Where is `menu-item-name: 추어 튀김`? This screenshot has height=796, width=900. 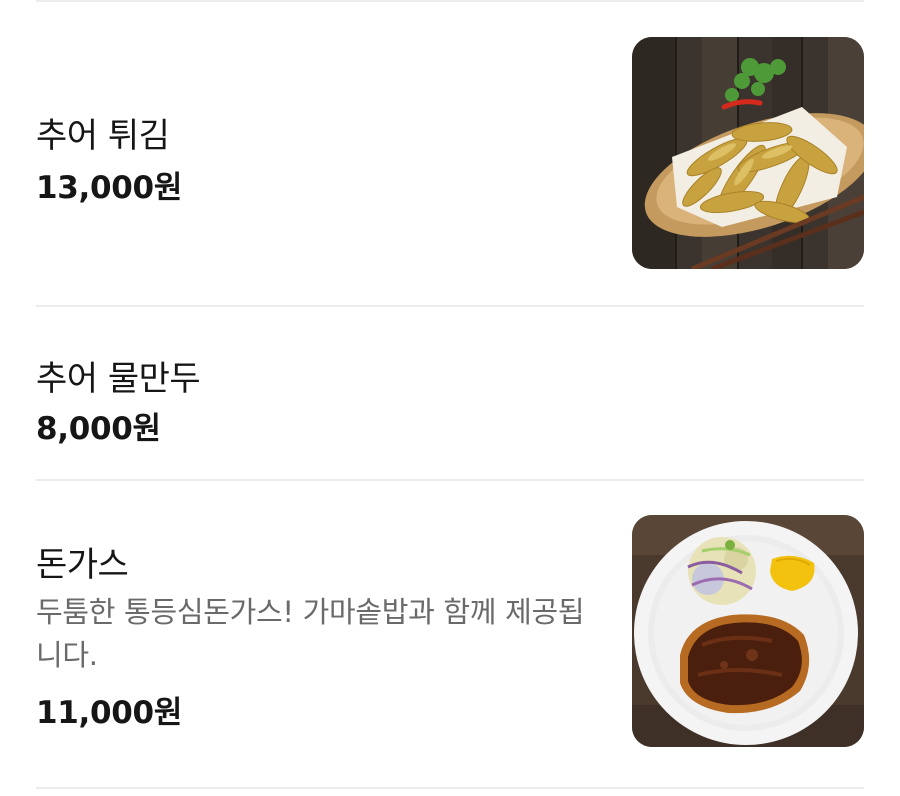
menu-item-name: 추어 튀김 is located at coordinates (103, 136).